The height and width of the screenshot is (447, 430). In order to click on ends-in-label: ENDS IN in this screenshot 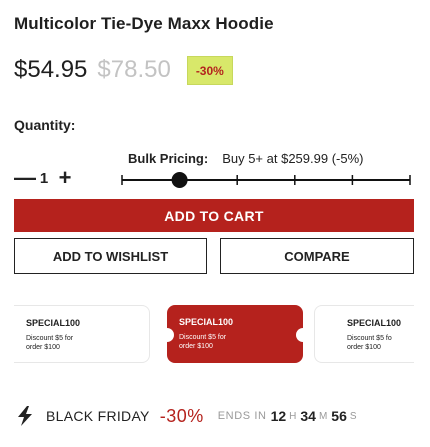, I will do `click(242, 416)`.